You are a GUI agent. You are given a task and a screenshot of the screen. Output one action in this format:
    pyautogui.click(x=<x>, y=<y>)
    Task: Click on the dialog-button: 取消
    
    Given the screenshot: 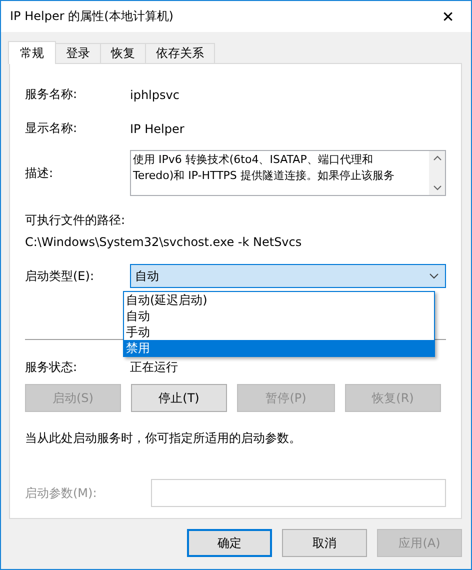 What is the action you would take?
    pyautogui.click(x=324, y=543)
    